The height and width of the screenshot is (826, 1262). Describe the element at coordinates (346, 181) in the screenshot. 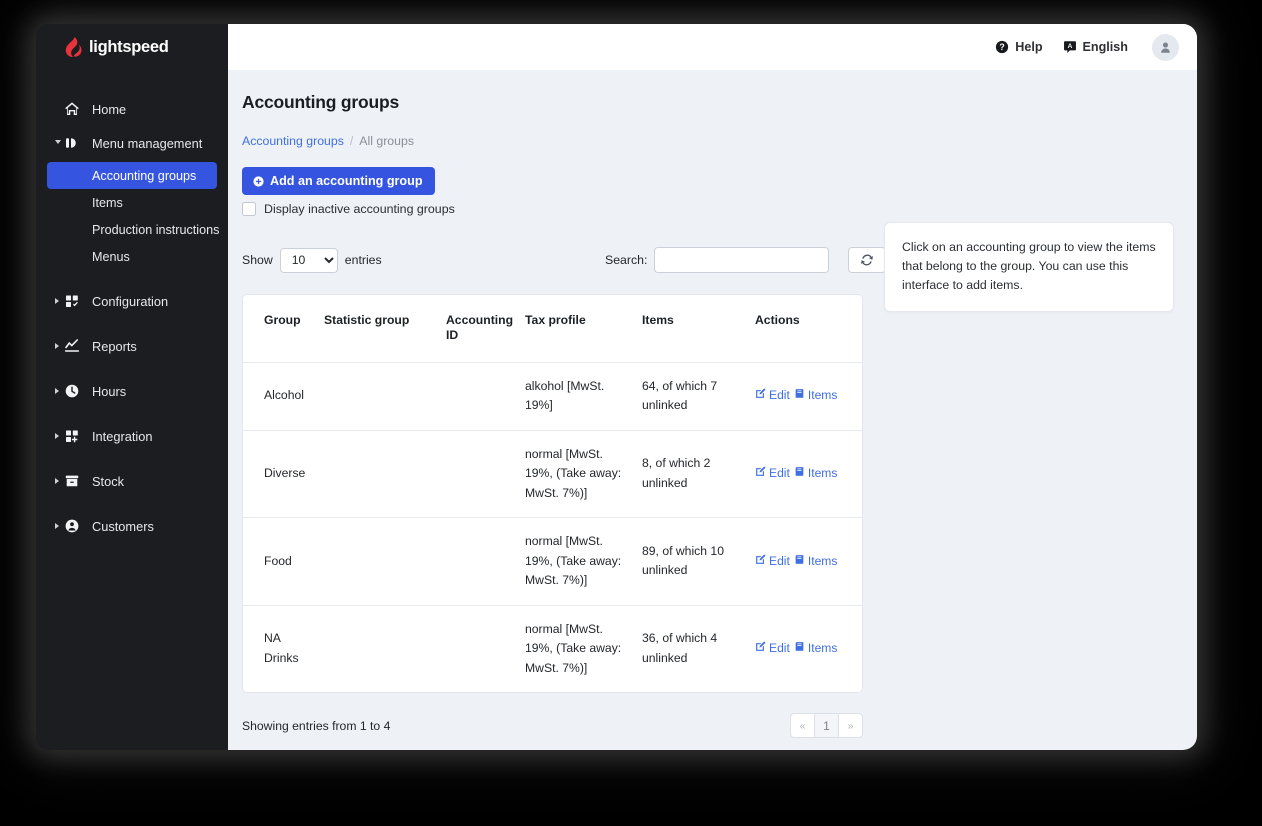

I see `add-accounting-group-label: Add an accounting group` at that location.